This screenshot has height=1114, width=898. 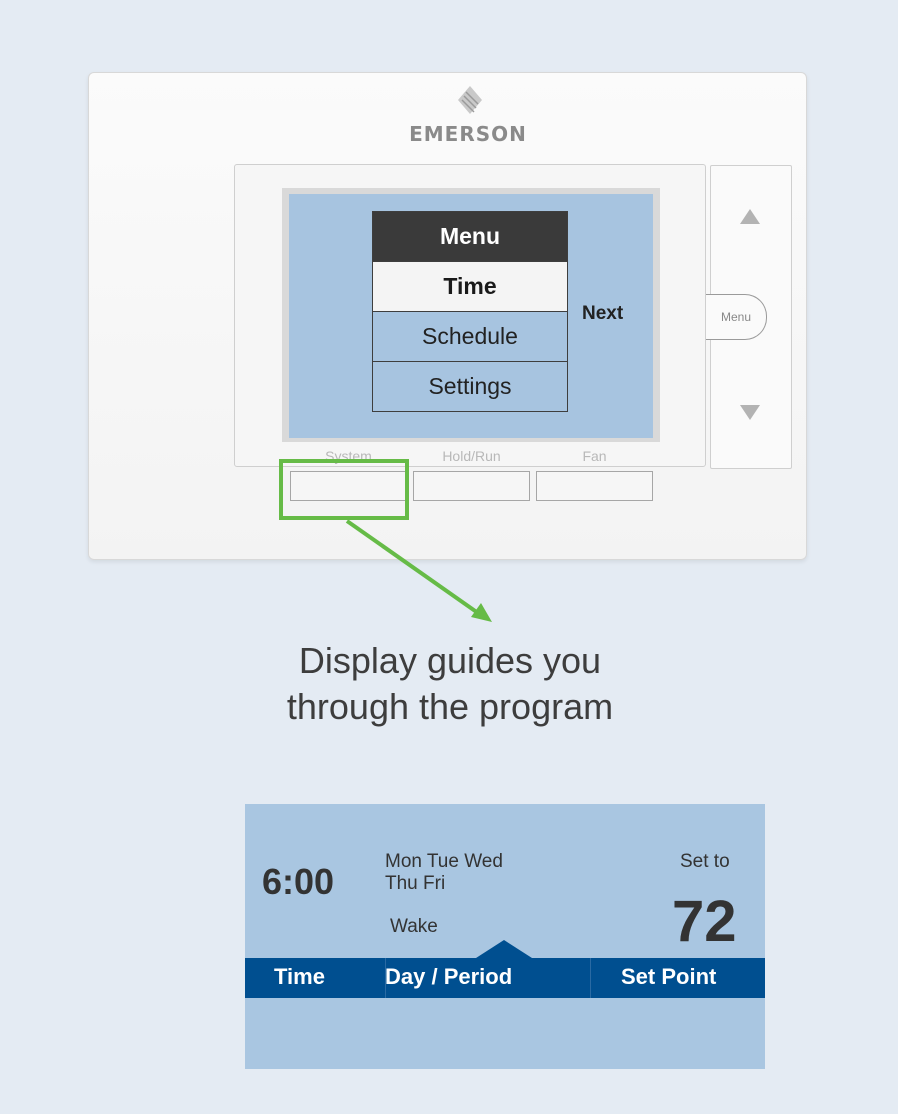 I want to click on next-softkey-label: Next, so click(x=603, y=313).